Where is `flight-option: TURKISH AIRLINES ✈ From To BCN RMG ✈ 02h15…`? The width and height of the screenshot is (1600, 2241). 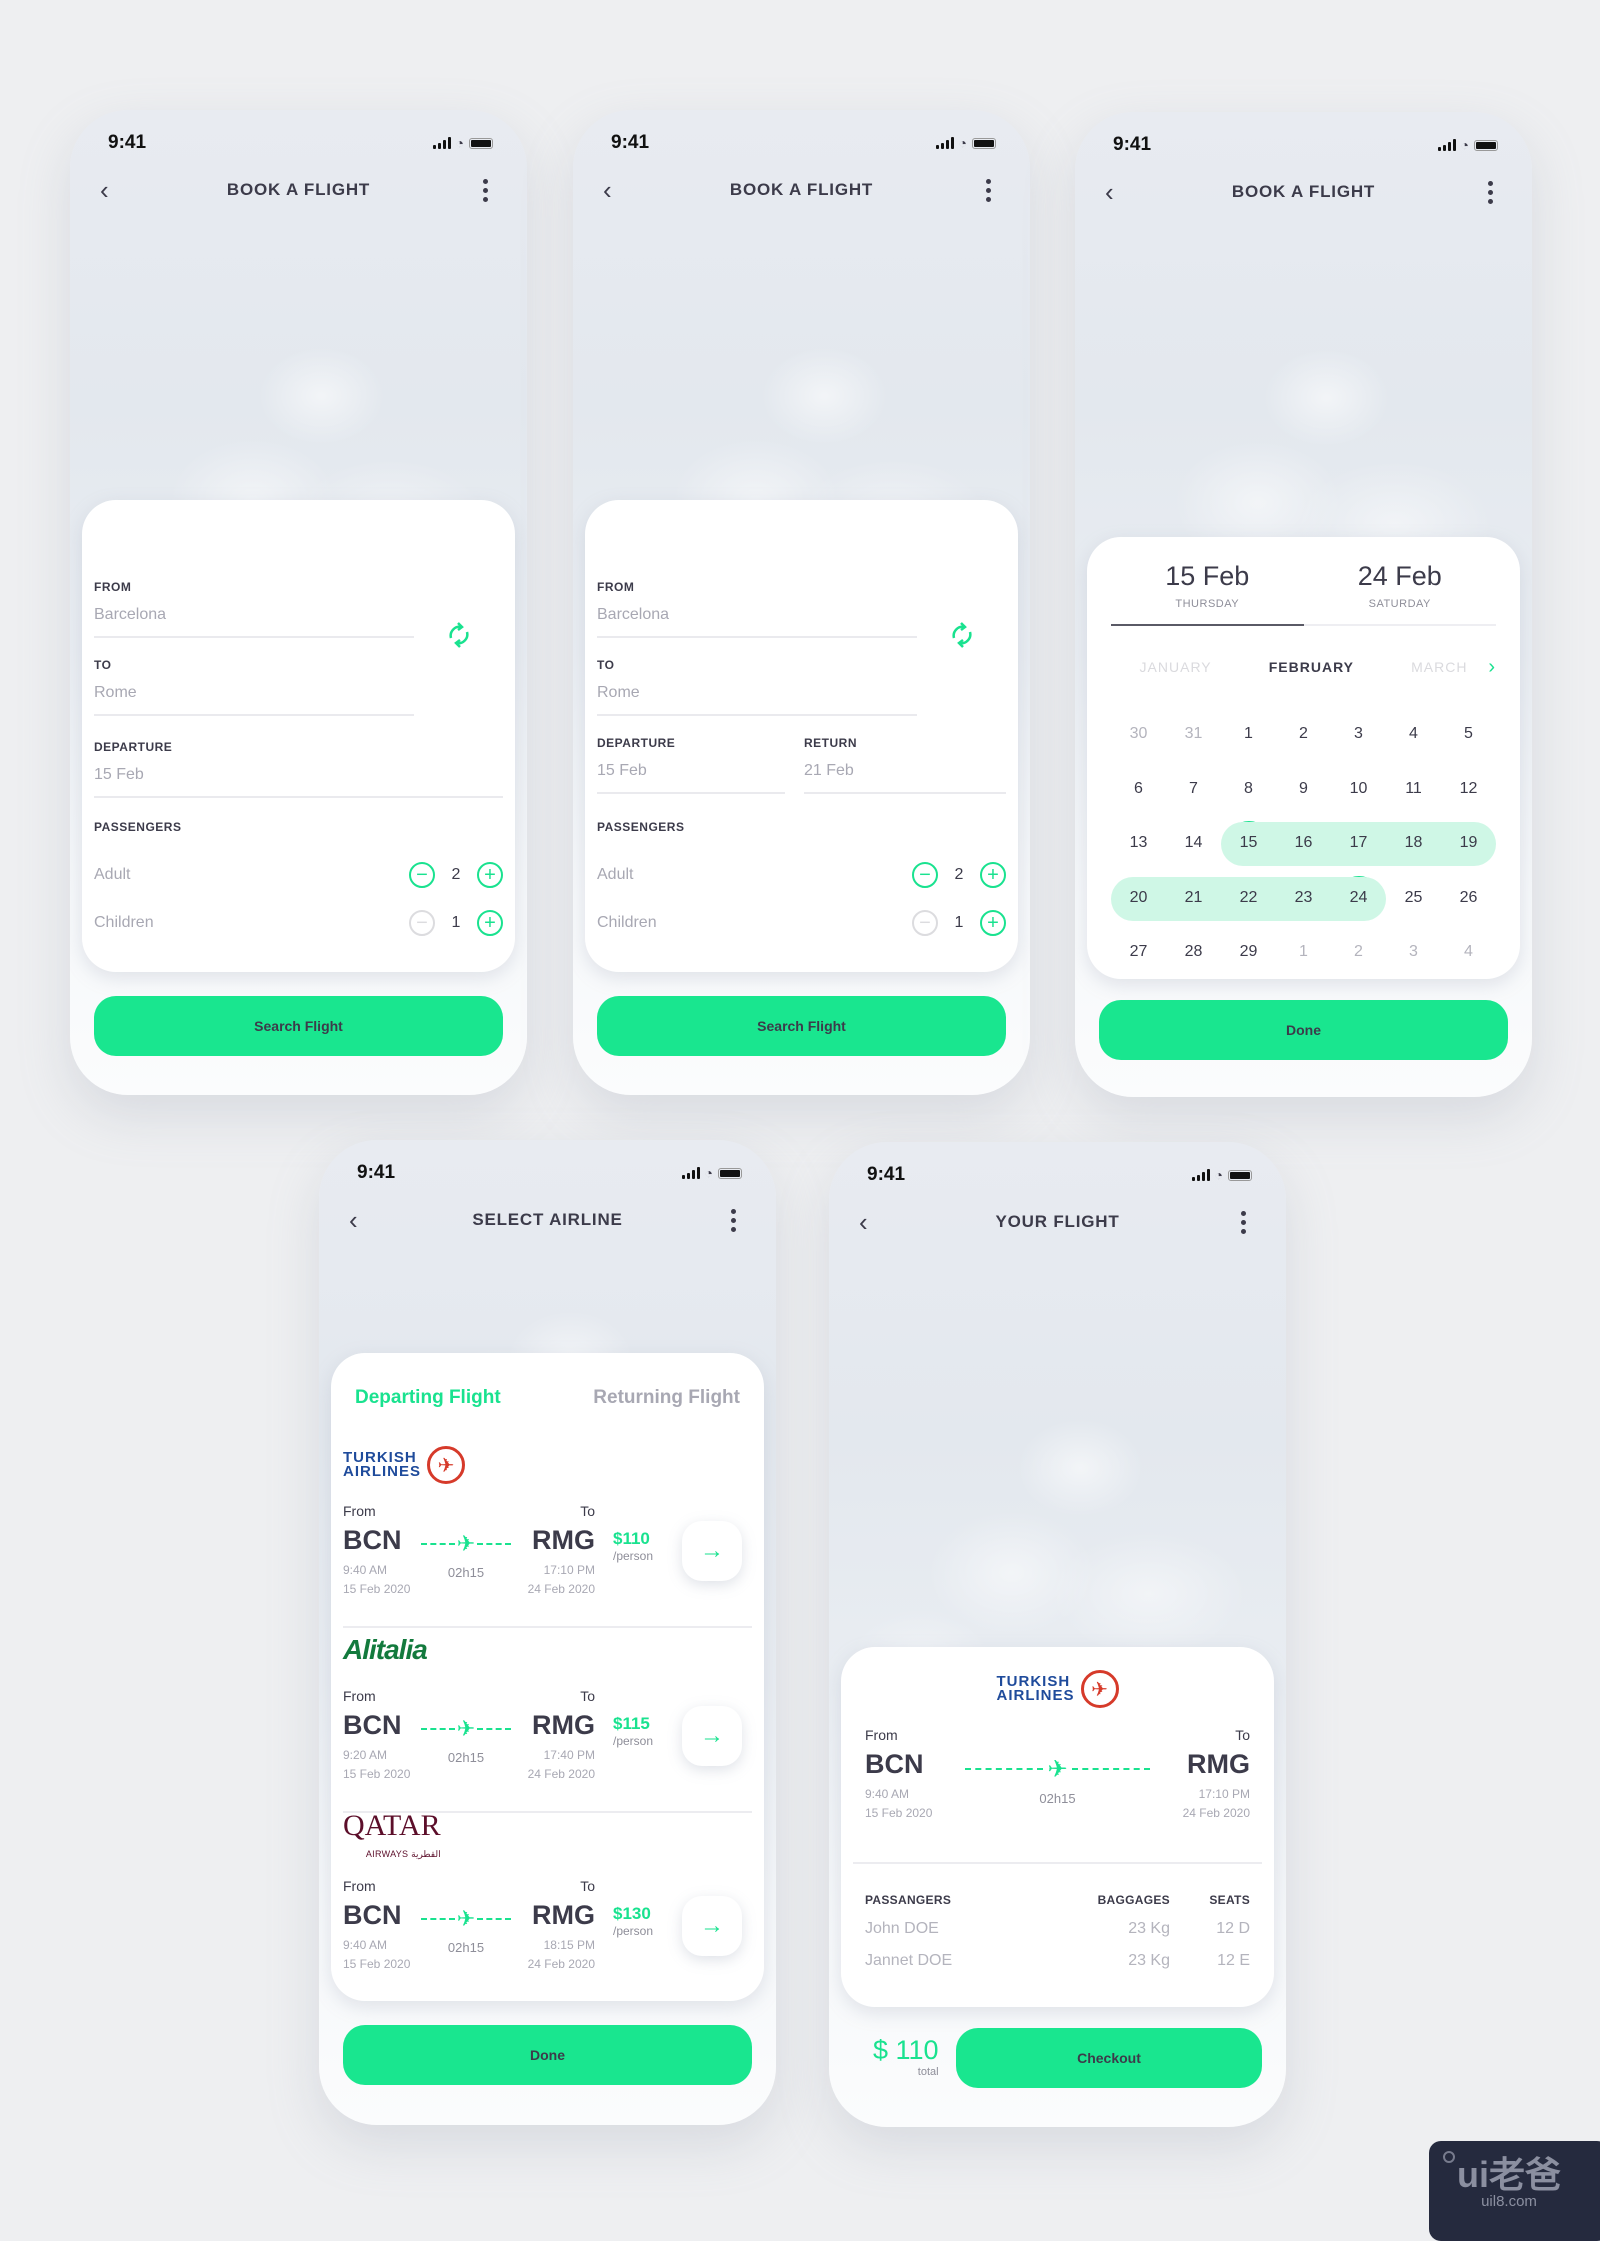 flight-option: TURKISH AIRLINES ✈ From To BCN RMG ✈ 02h15… is located at coordinates (547, 1535).